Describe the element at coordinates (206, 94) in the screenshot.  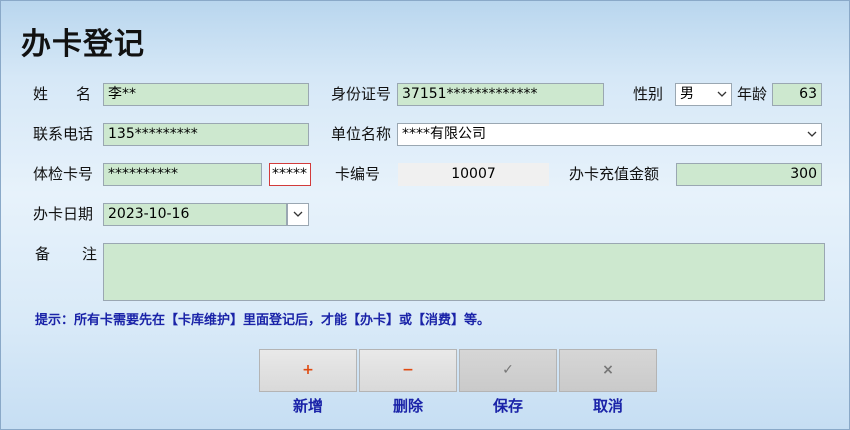
I see `name-field: 李**` at that location.